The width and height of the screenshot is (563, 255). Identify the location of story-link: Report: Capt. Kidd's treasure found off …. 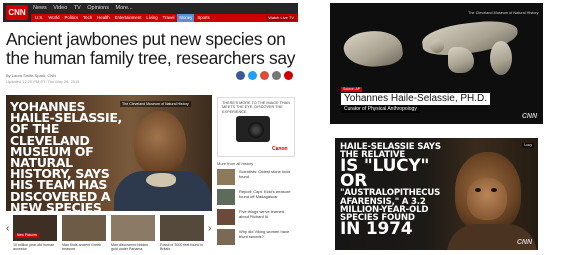
(267, 194).